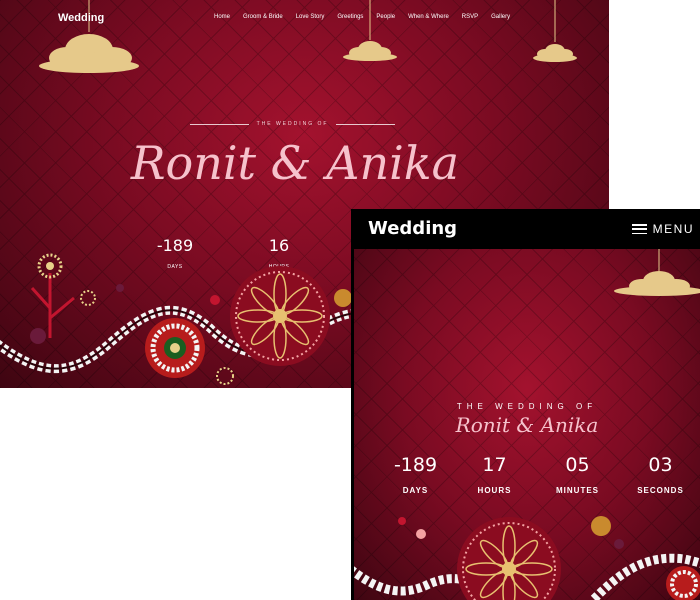  What do you see at coordinates (428, 17) in the screenshot?
I see `nav-when-where: When & Where` at bounding box center [428, 17].